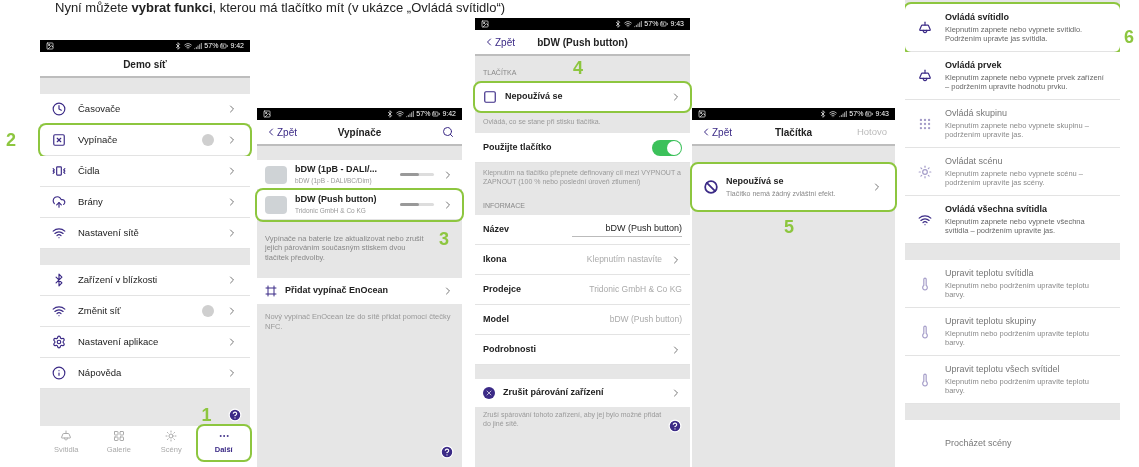 Image resolution: width=1139 pixels, height=467 pixels. I want to click on callout-number: 6, so click(1129, 37).